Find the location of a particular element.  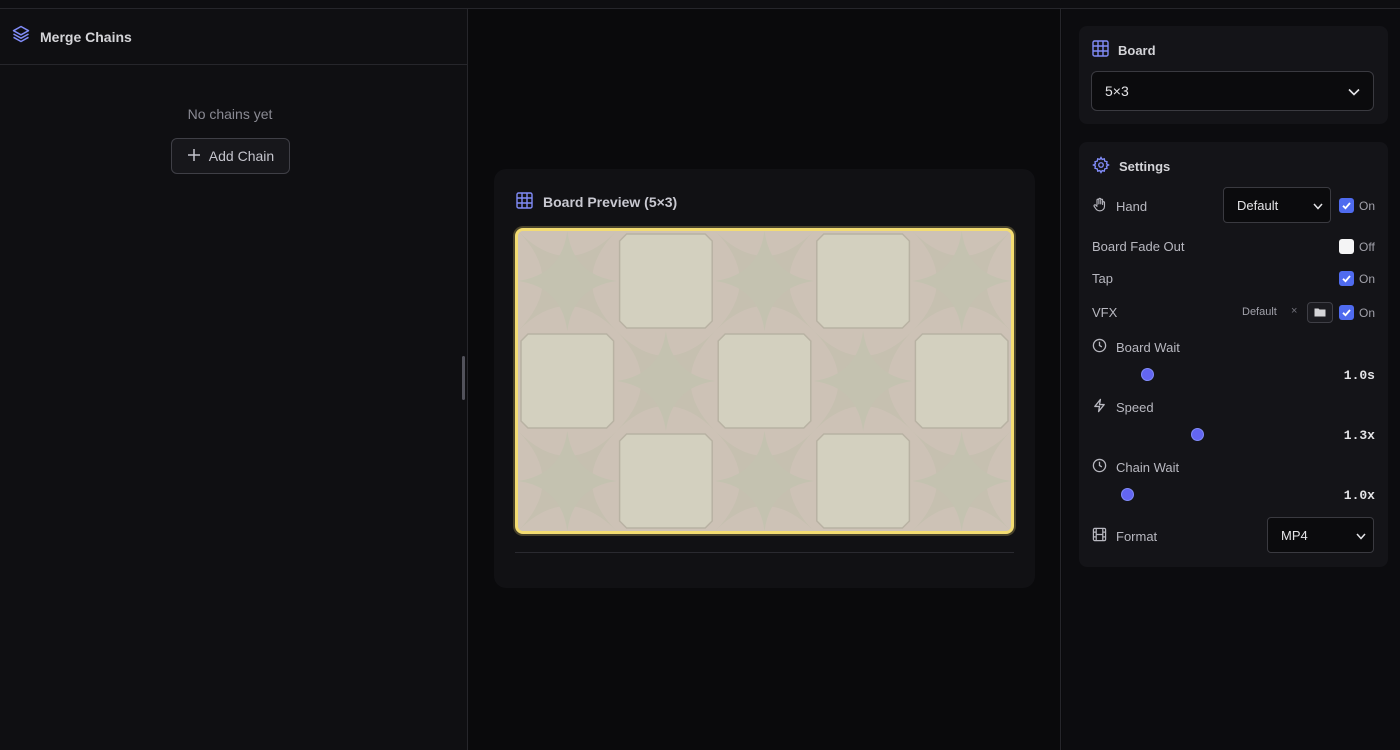

preview-divider is located at coordinates (764, 552).